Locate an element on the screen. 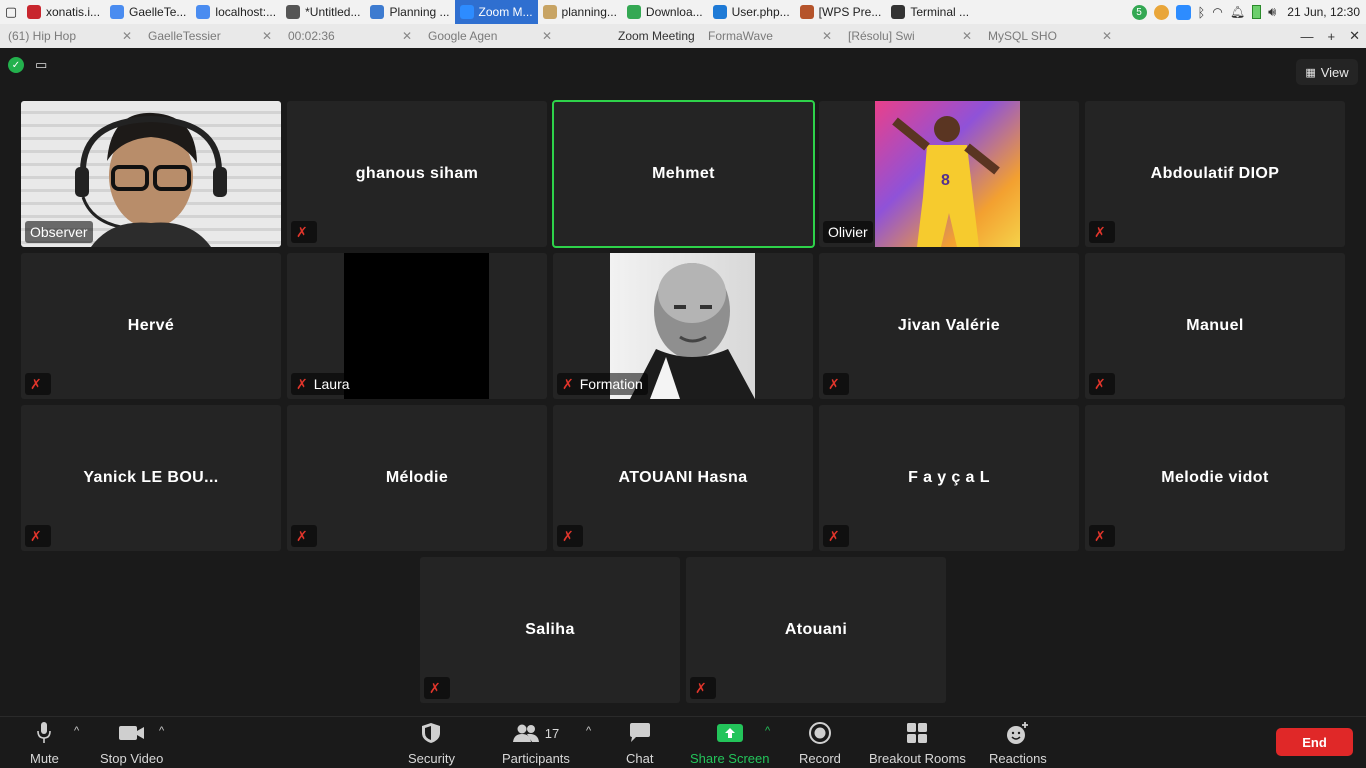 This screenshot has height=768, width=1366. participant-name: Saliha is located at coordinates (550, 629).